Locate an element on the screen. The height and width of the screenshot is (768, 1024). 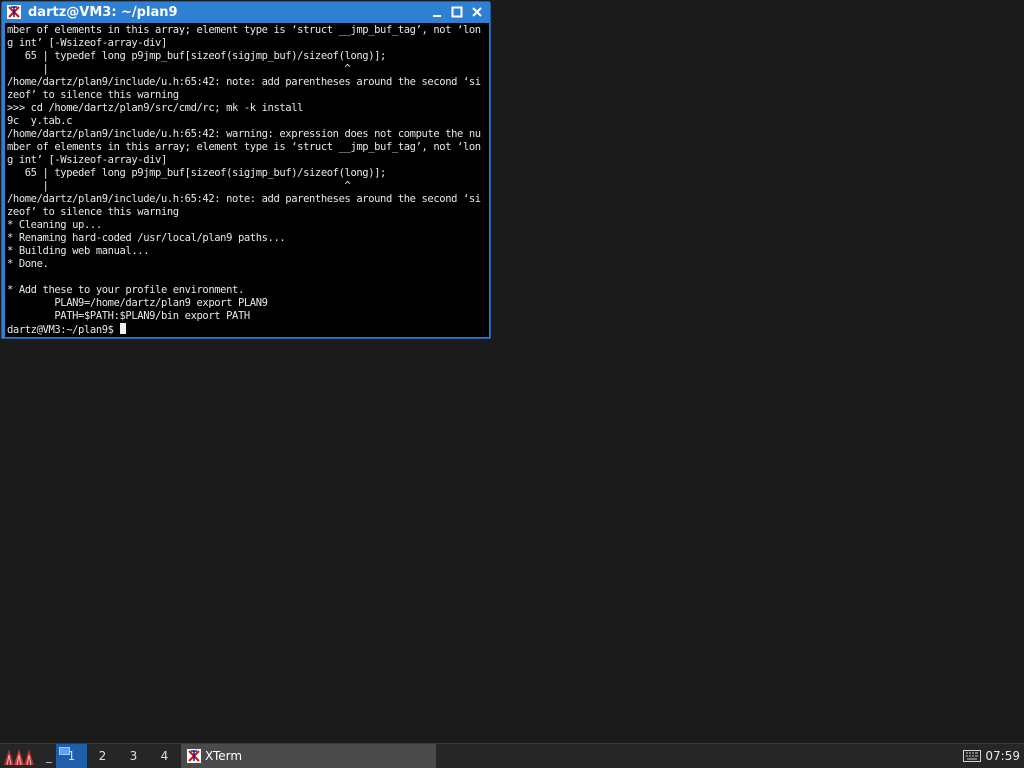
task-label: XTerm is located at coordinates (224, 756).